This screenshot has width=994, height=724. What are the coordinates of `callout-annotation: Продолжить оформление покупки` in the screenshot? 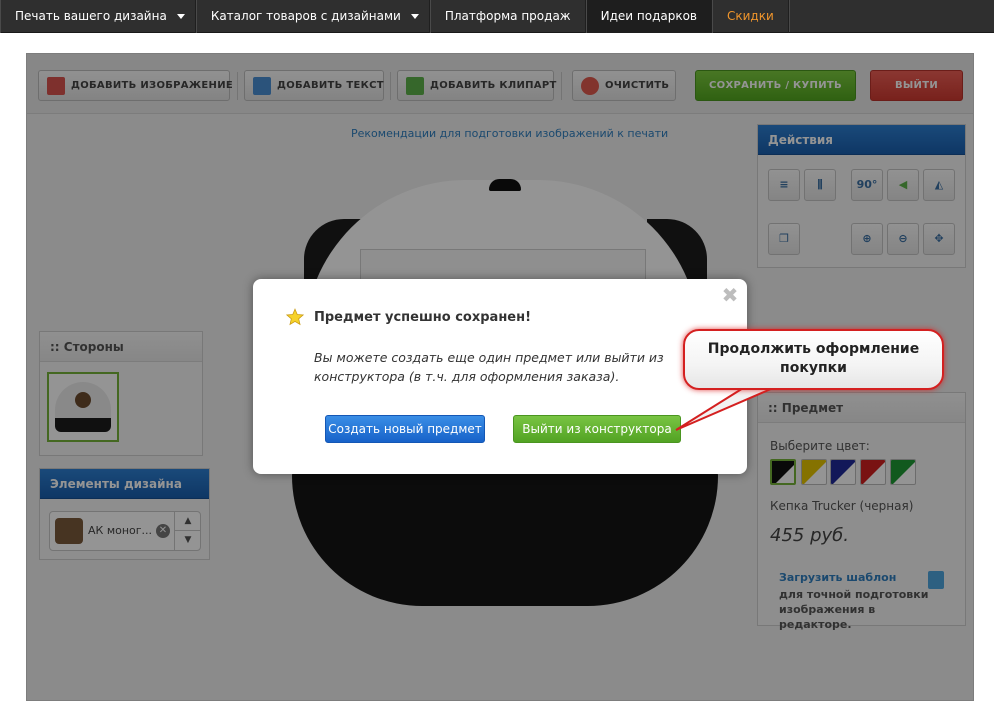 It's located at (813, 359).